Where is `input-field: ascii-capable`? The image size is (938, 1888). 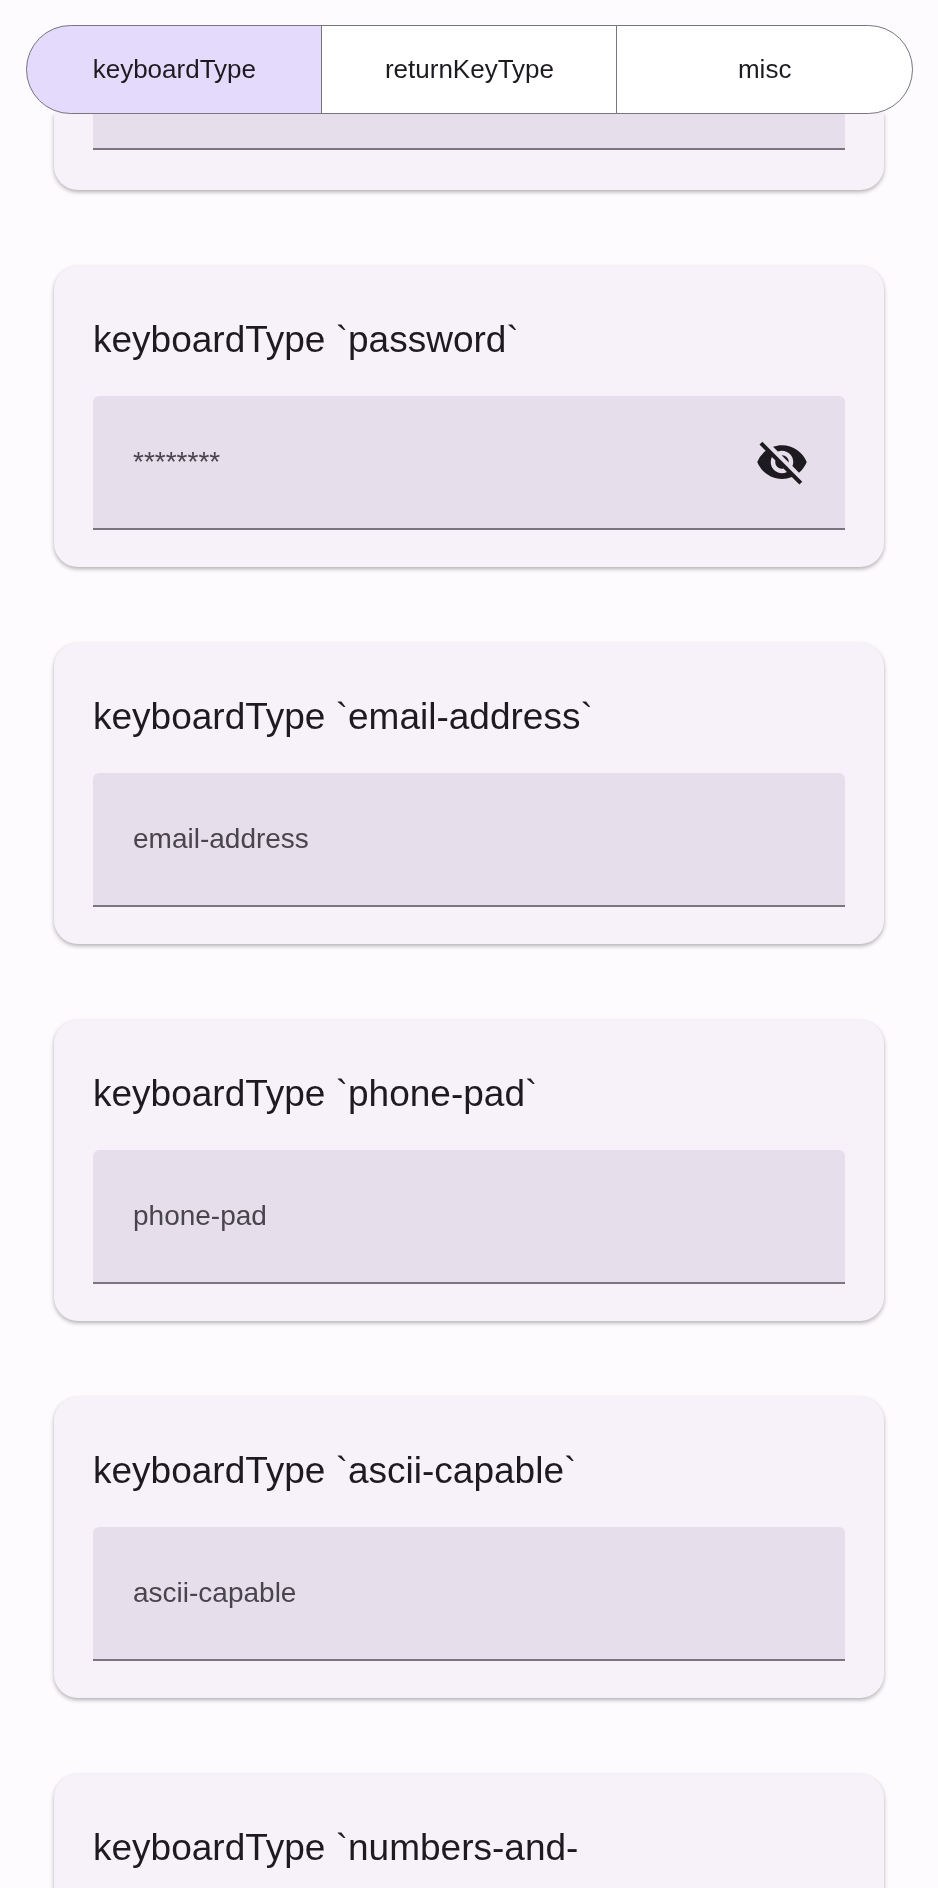 input-field: ascii-capable is located at coordinates (469, 1594).